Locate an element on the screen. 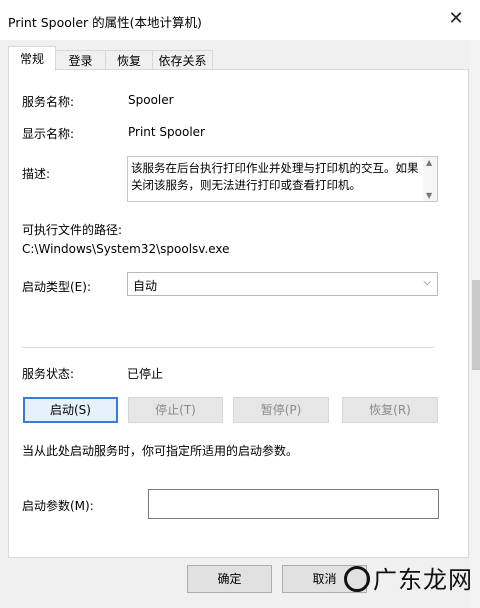 The height and width of the screenshot is (608, 480). separator is located at coordinates (228, 347).